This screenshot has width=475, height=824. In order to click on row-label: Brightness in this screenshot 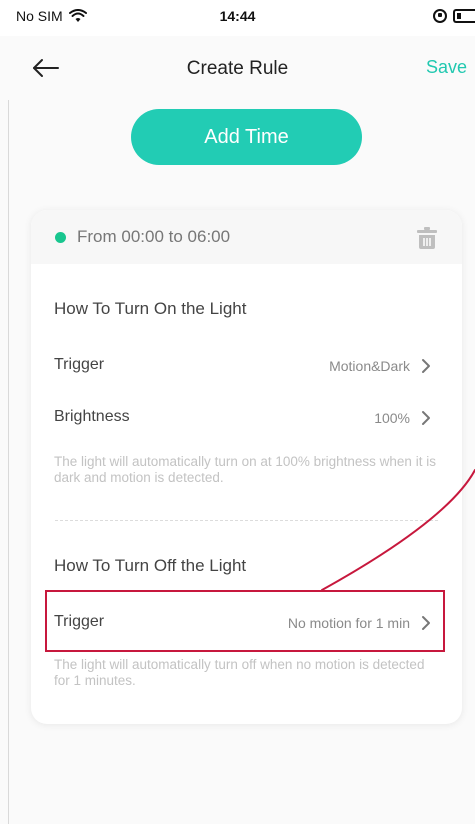, I will do `click(92, 416)`.